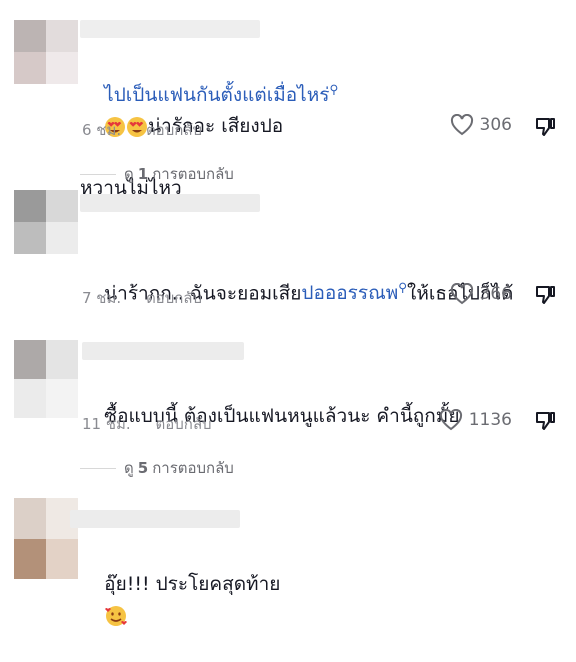 The image size is (576, 662). What do you see at coordinates (221, 94) in the screenshot?
I see `search-link: ไปเป็นแฟนกันตั้งแต่เมื่อไหร่⚲` at bounding box center [221, 94].